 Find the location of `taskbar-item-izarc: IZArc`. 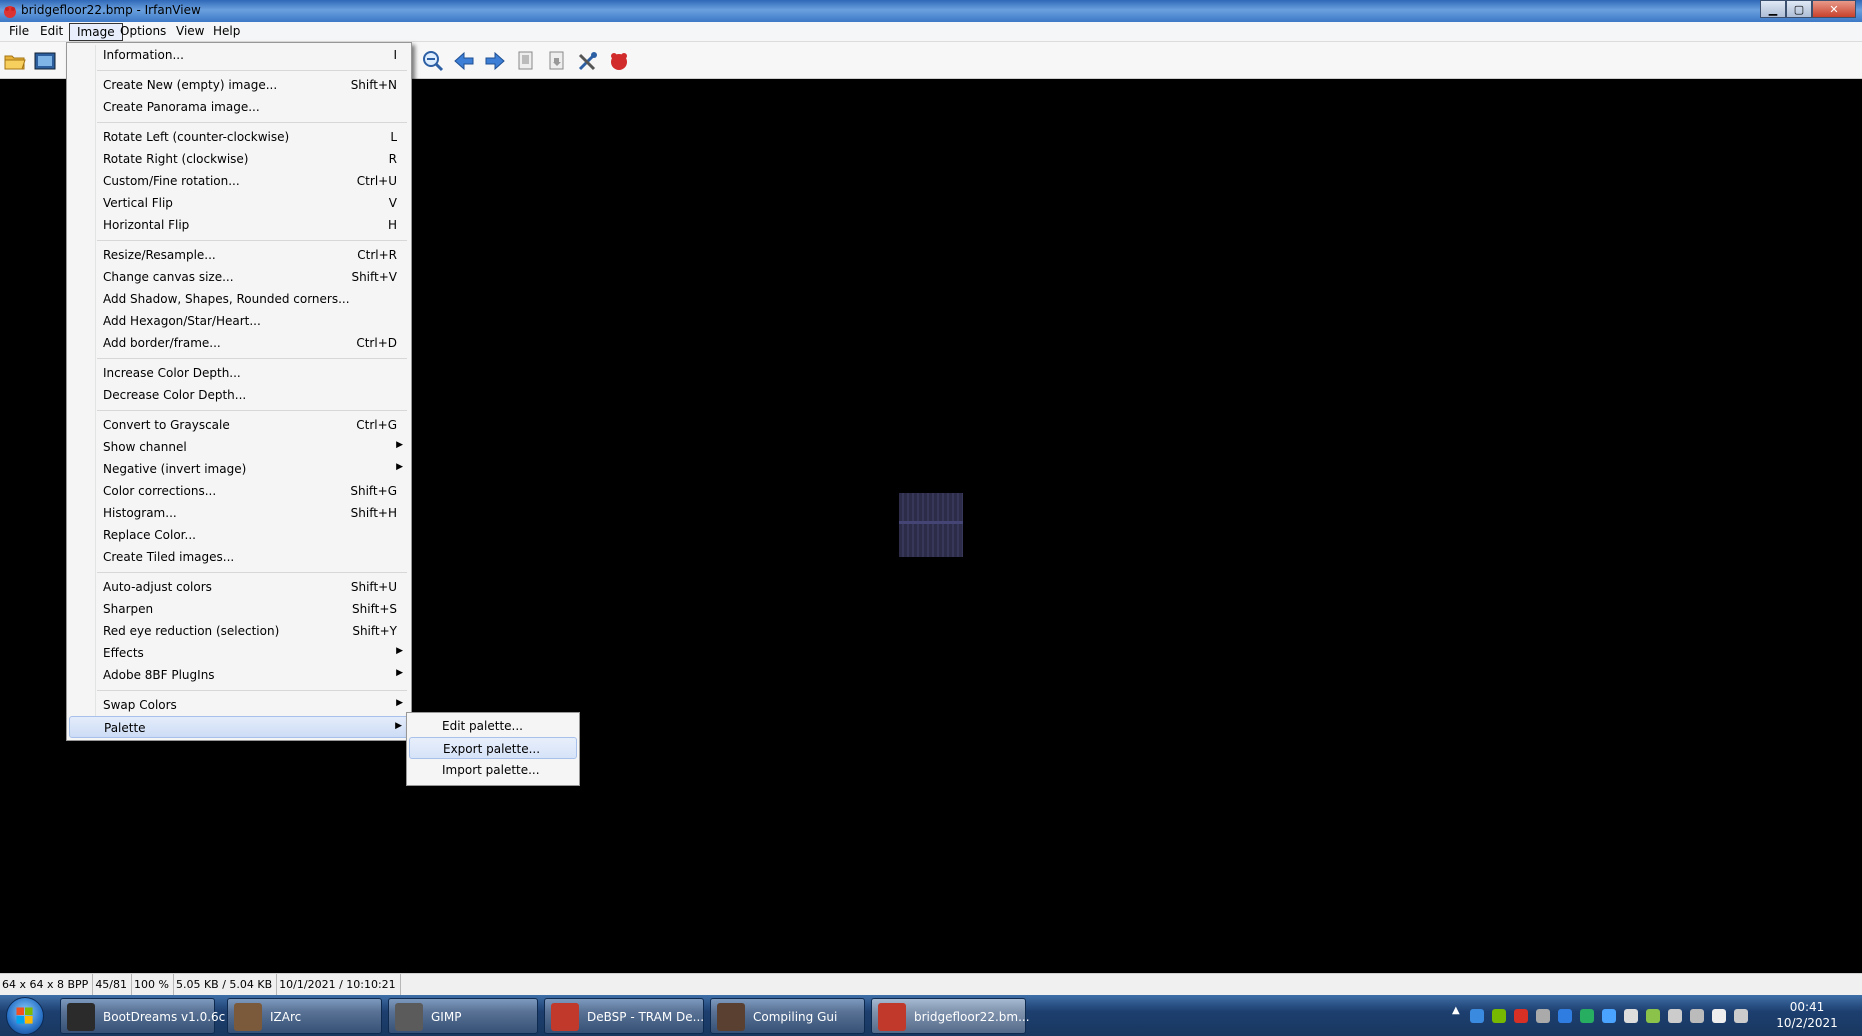

taskbar-item-izarc: IZArc is located at coordinates (304, 1016).